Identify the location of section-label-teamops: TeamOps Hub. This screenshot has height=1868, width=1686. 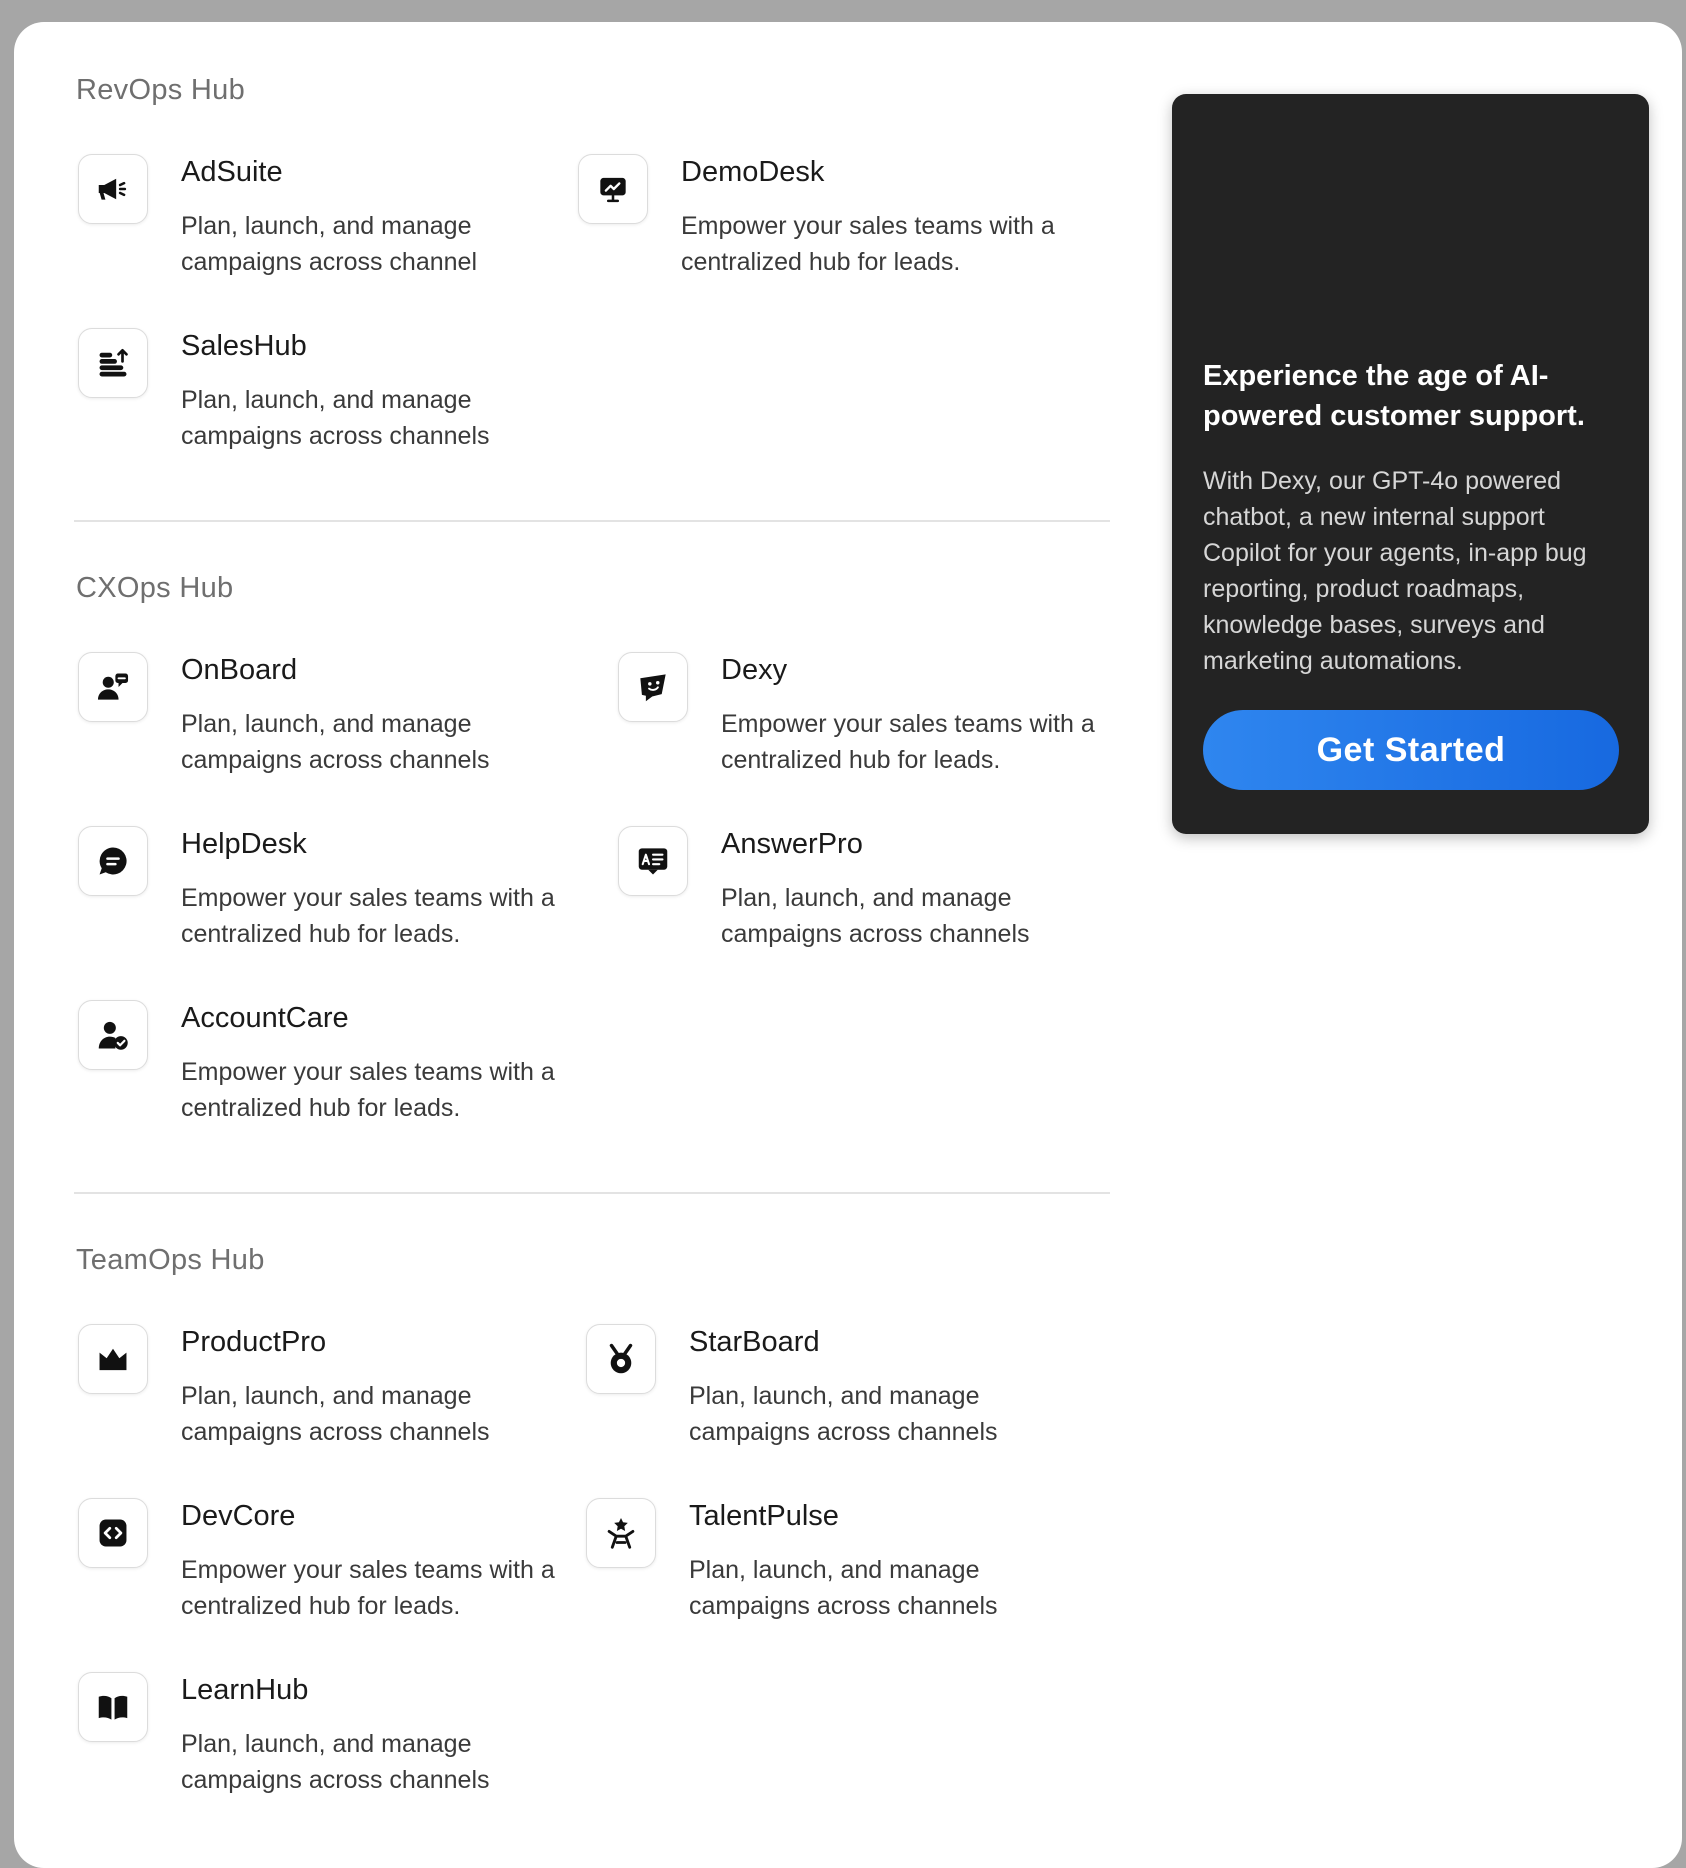
(170, 1260).